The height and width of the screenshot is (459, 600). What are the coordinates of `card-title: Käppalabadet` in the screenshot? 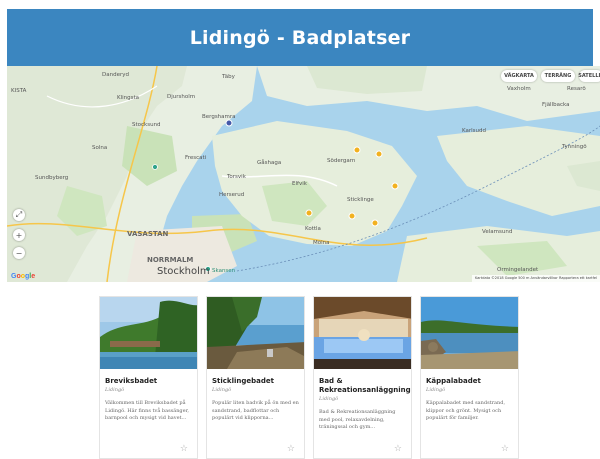 It's located at (469, 381).